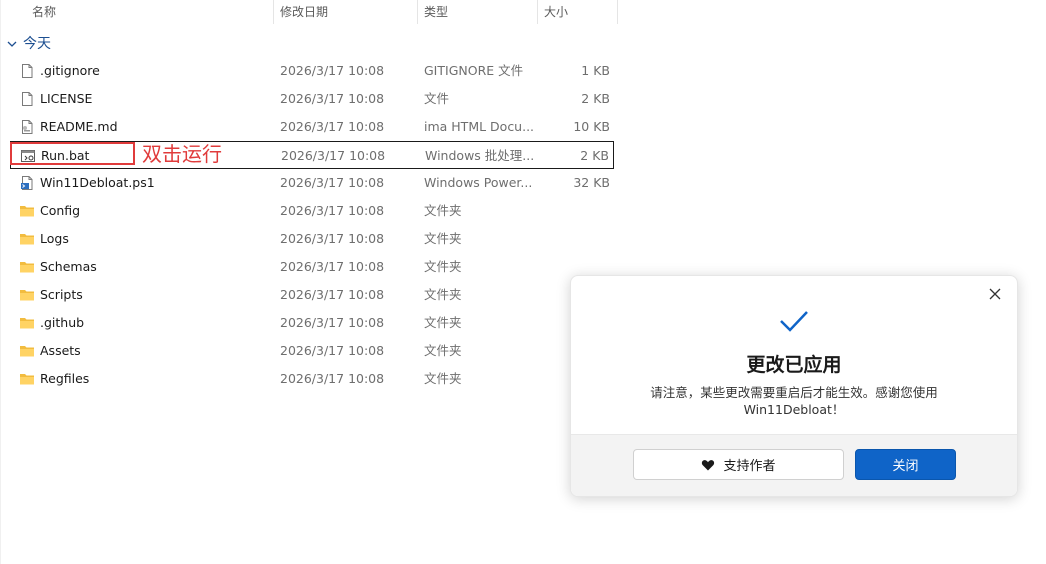 The height and width of the screenshot is (564, 1046). I want to click on close-button-label: 关闭, so click(905, 466).